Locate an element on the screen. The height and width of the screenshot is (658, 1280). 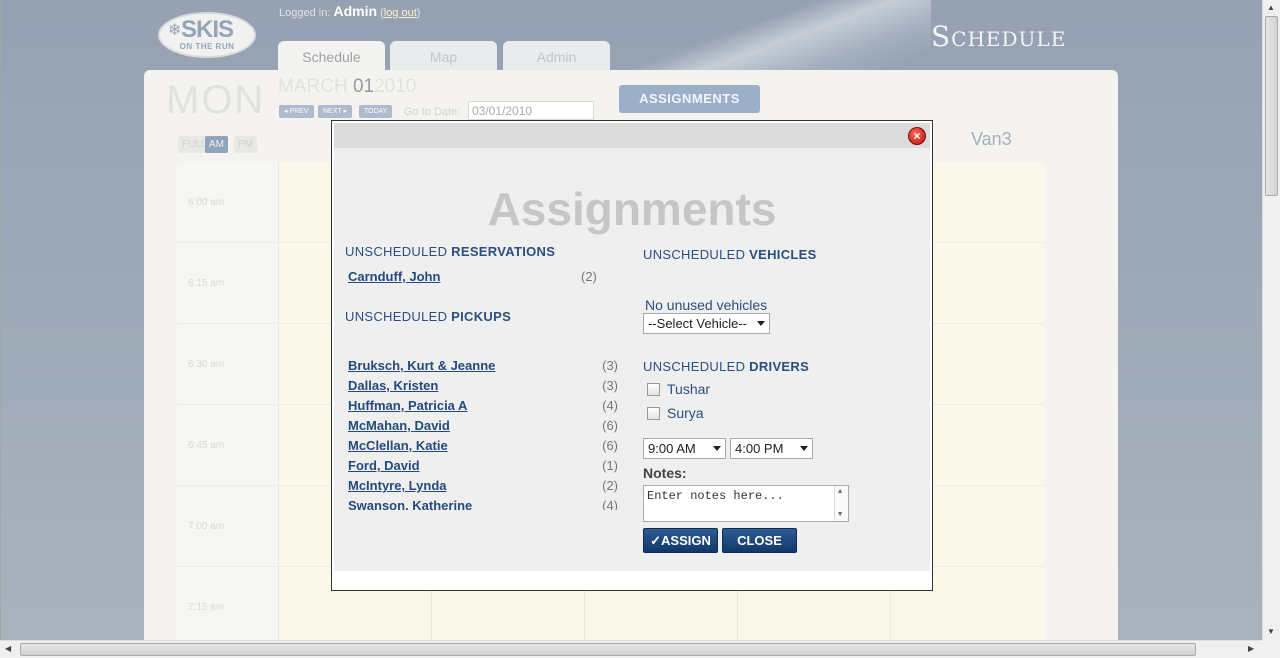
dialog-title: Assignments is located at coordinates (632, 209).